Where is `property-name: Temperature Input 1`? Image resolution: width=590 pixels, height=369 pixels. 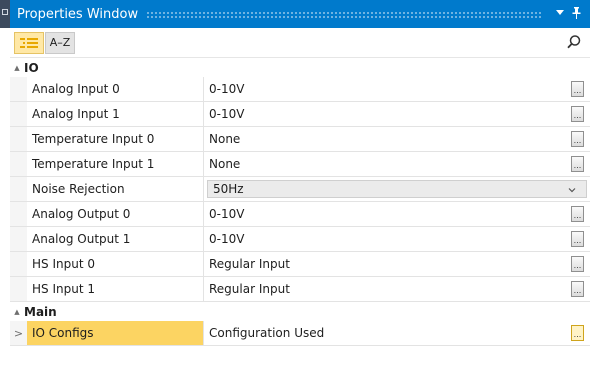
property-name: Temperature Input 1 is located at coordinates (115, 164).